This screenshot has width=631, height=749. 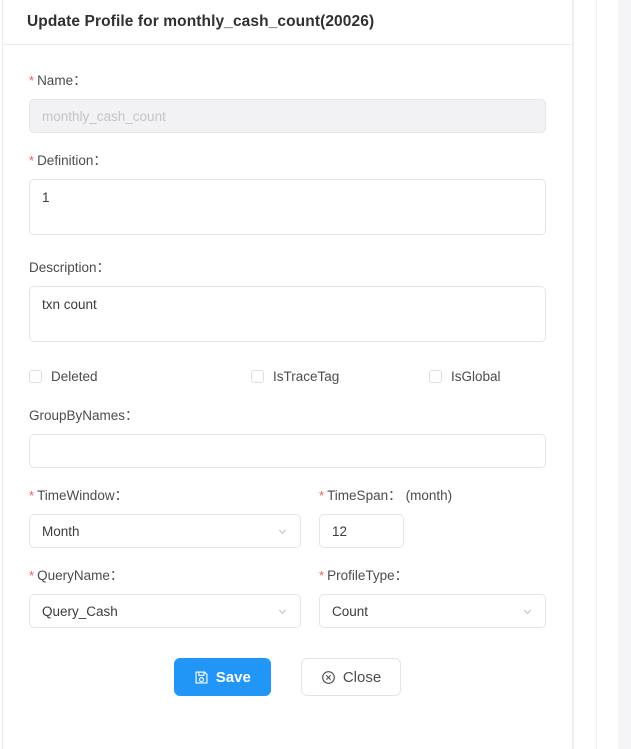 What do you see at coordinates (103, 267) in the screenshot?
I see `description-label-colon: ：` at bounding box center [103, 267].